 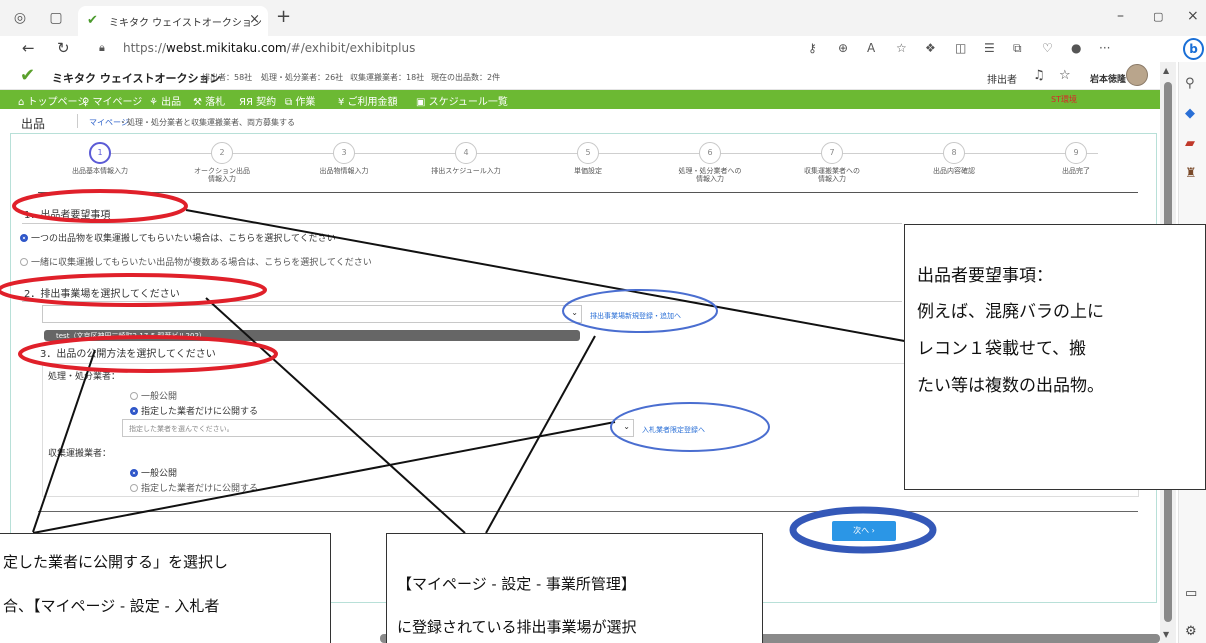 What do you see at coordinates (710, 162) in the screenshot?
I see `step-6: 6 処理・処分業者への 情報入力` at bounding box center [710, 162].